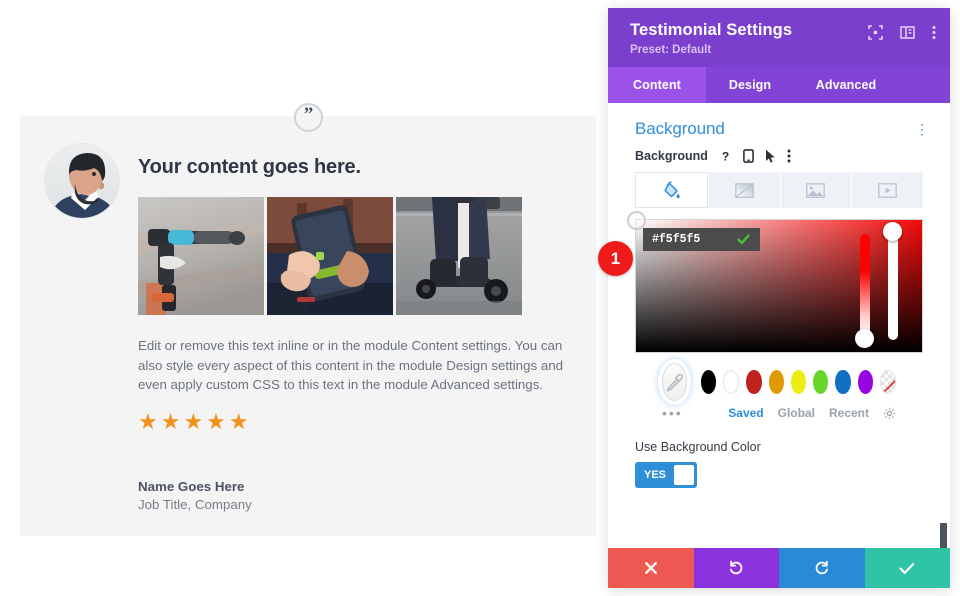 Image resolution: width=960 pixels, height=596 pixels. Describe the element at coordinates (195, 421) in the screenshot. I see `rating-stars: ★★★★★` at that location.